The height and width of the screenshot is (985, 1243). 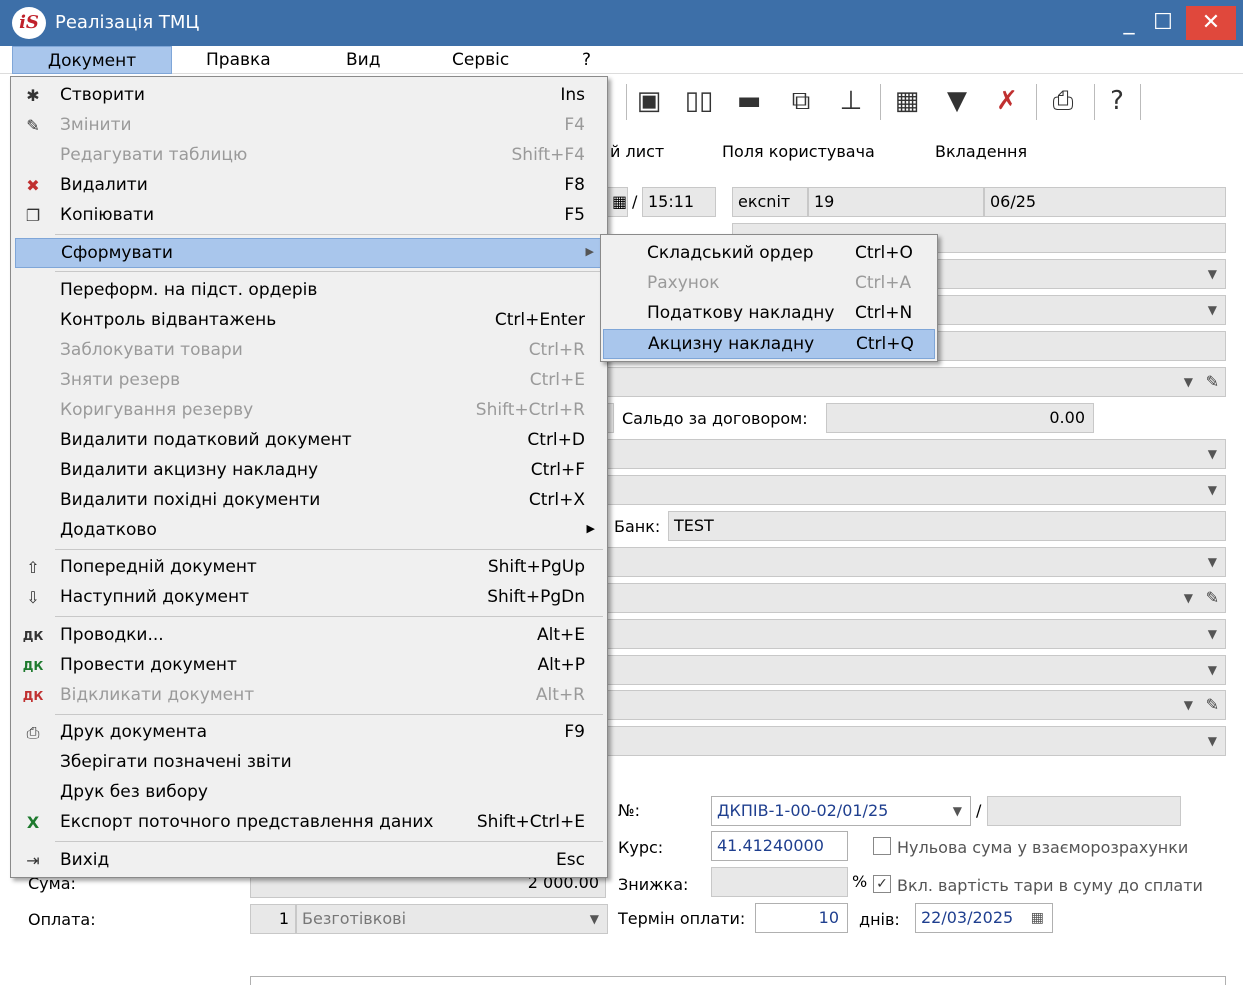 What do you see at coordinates (731, 344) in the screenshot?
I see `submenu-item-label: Акцизну накладну` at bounding box center [731, 344].